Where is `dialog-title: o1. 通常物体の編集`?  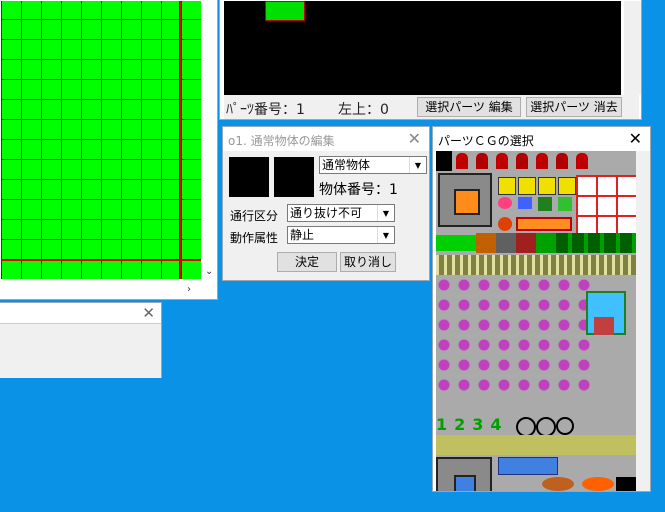 dialog-title: o1. 通常物体の編集 is located at coordinates (281, 141).